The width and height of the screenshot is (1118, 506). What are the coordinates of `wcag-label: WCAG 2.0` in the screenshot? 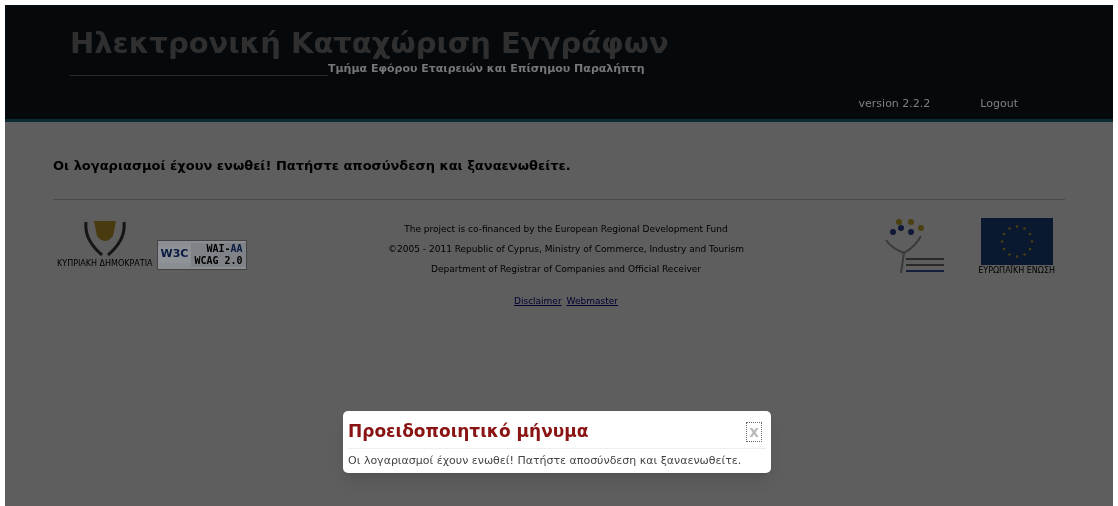 It's located at (218, 260).